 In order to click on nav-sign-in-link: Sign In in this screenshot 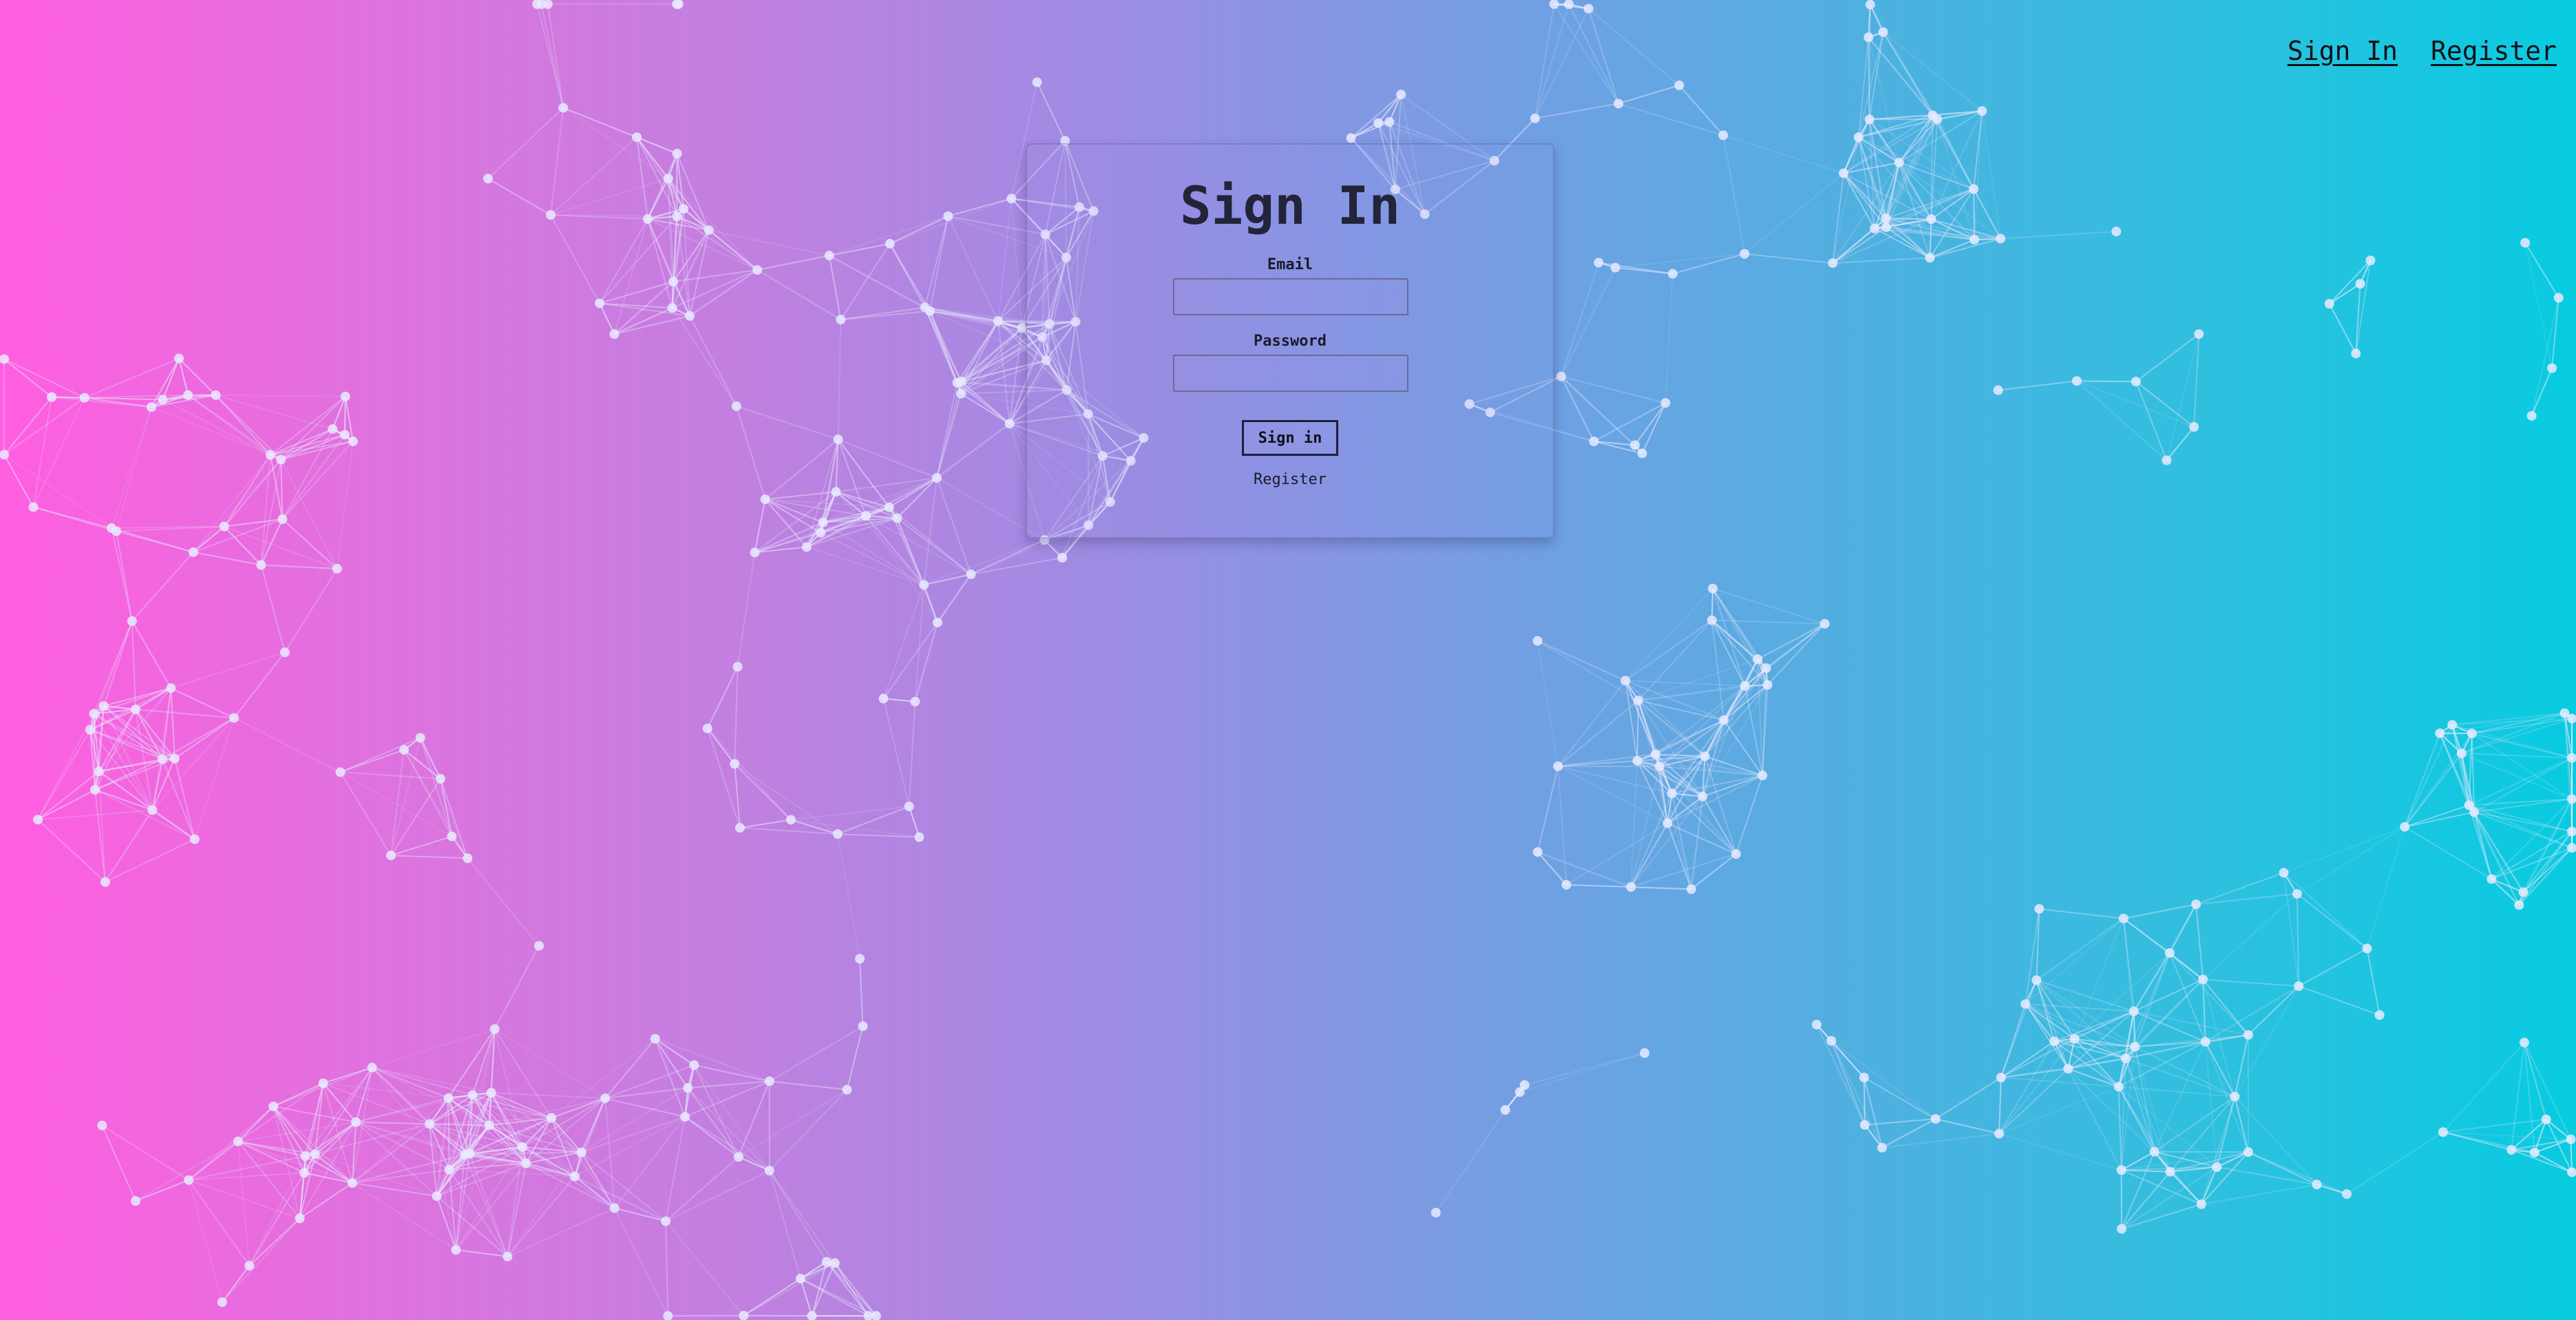, I will do `click(2343, 51)`.